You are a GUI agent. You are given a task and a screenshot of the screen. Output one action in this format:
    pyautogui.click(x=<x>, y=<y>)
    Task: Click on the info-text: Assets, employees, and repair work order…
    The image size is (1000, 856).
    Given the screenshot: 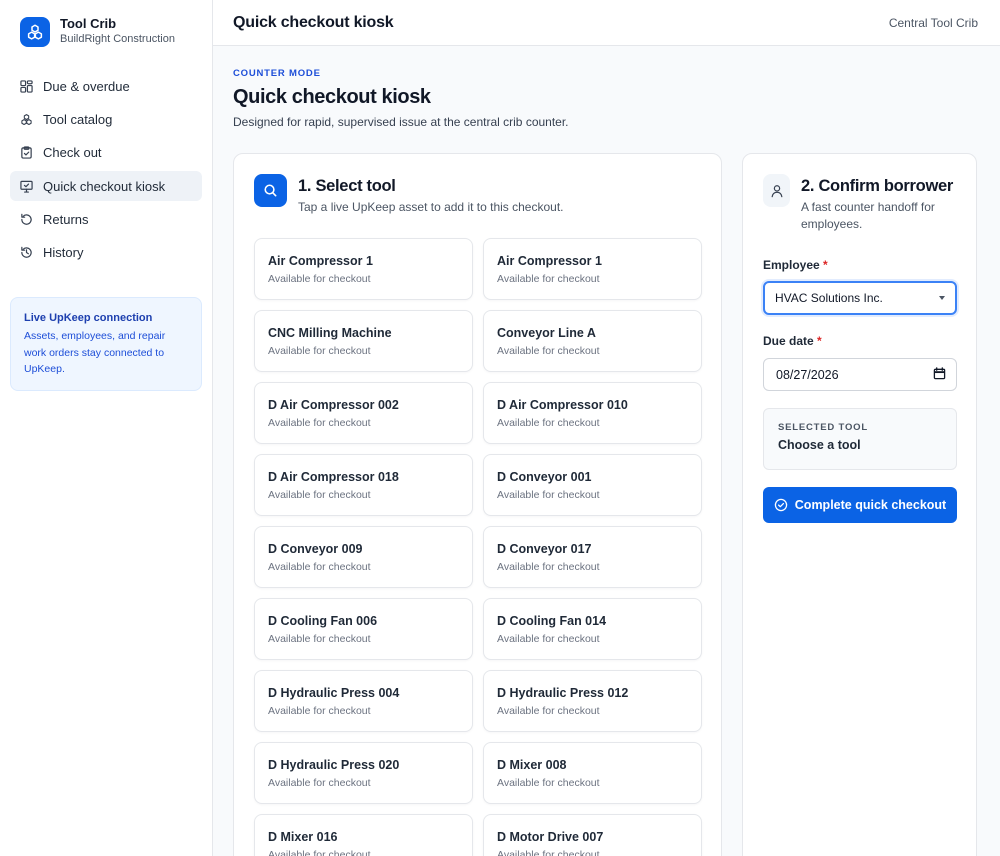 What is the action you would take?
    pyautogui.click(x=95, y=352)
    